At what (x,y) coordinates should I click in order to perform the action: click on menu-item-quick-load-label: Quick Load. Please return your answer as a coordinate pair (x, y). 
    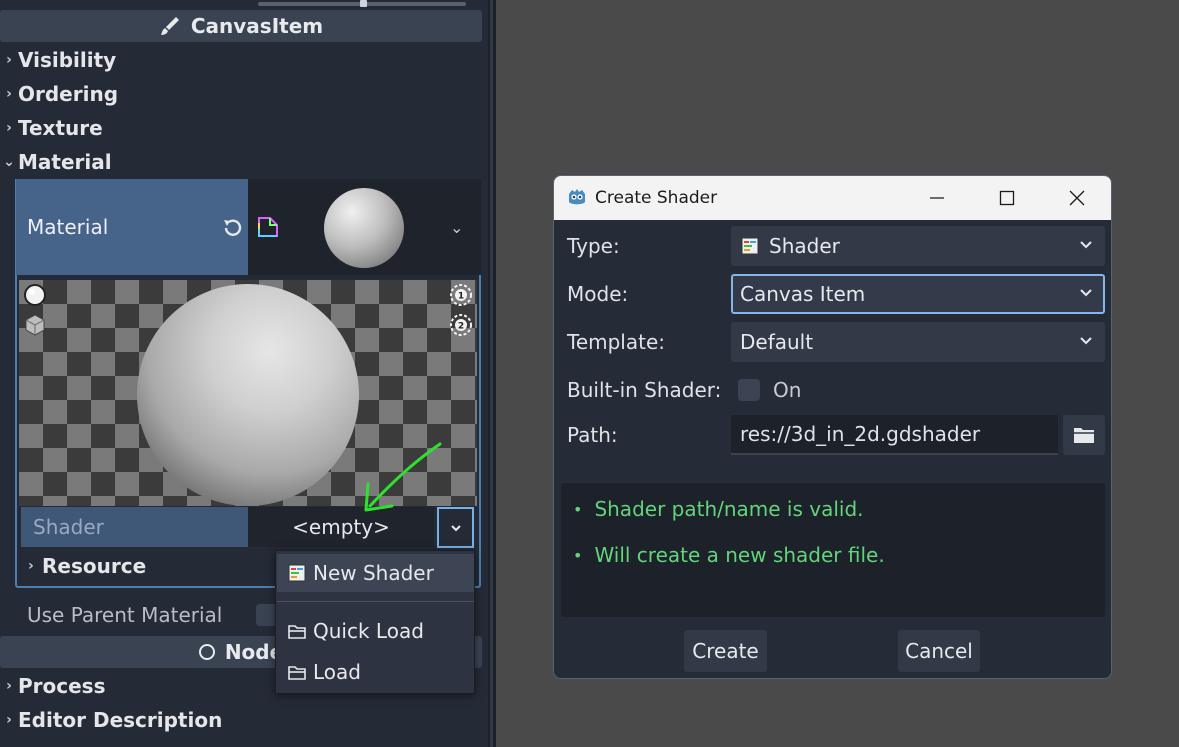
    Looking at the image, I should click on (368, 631).